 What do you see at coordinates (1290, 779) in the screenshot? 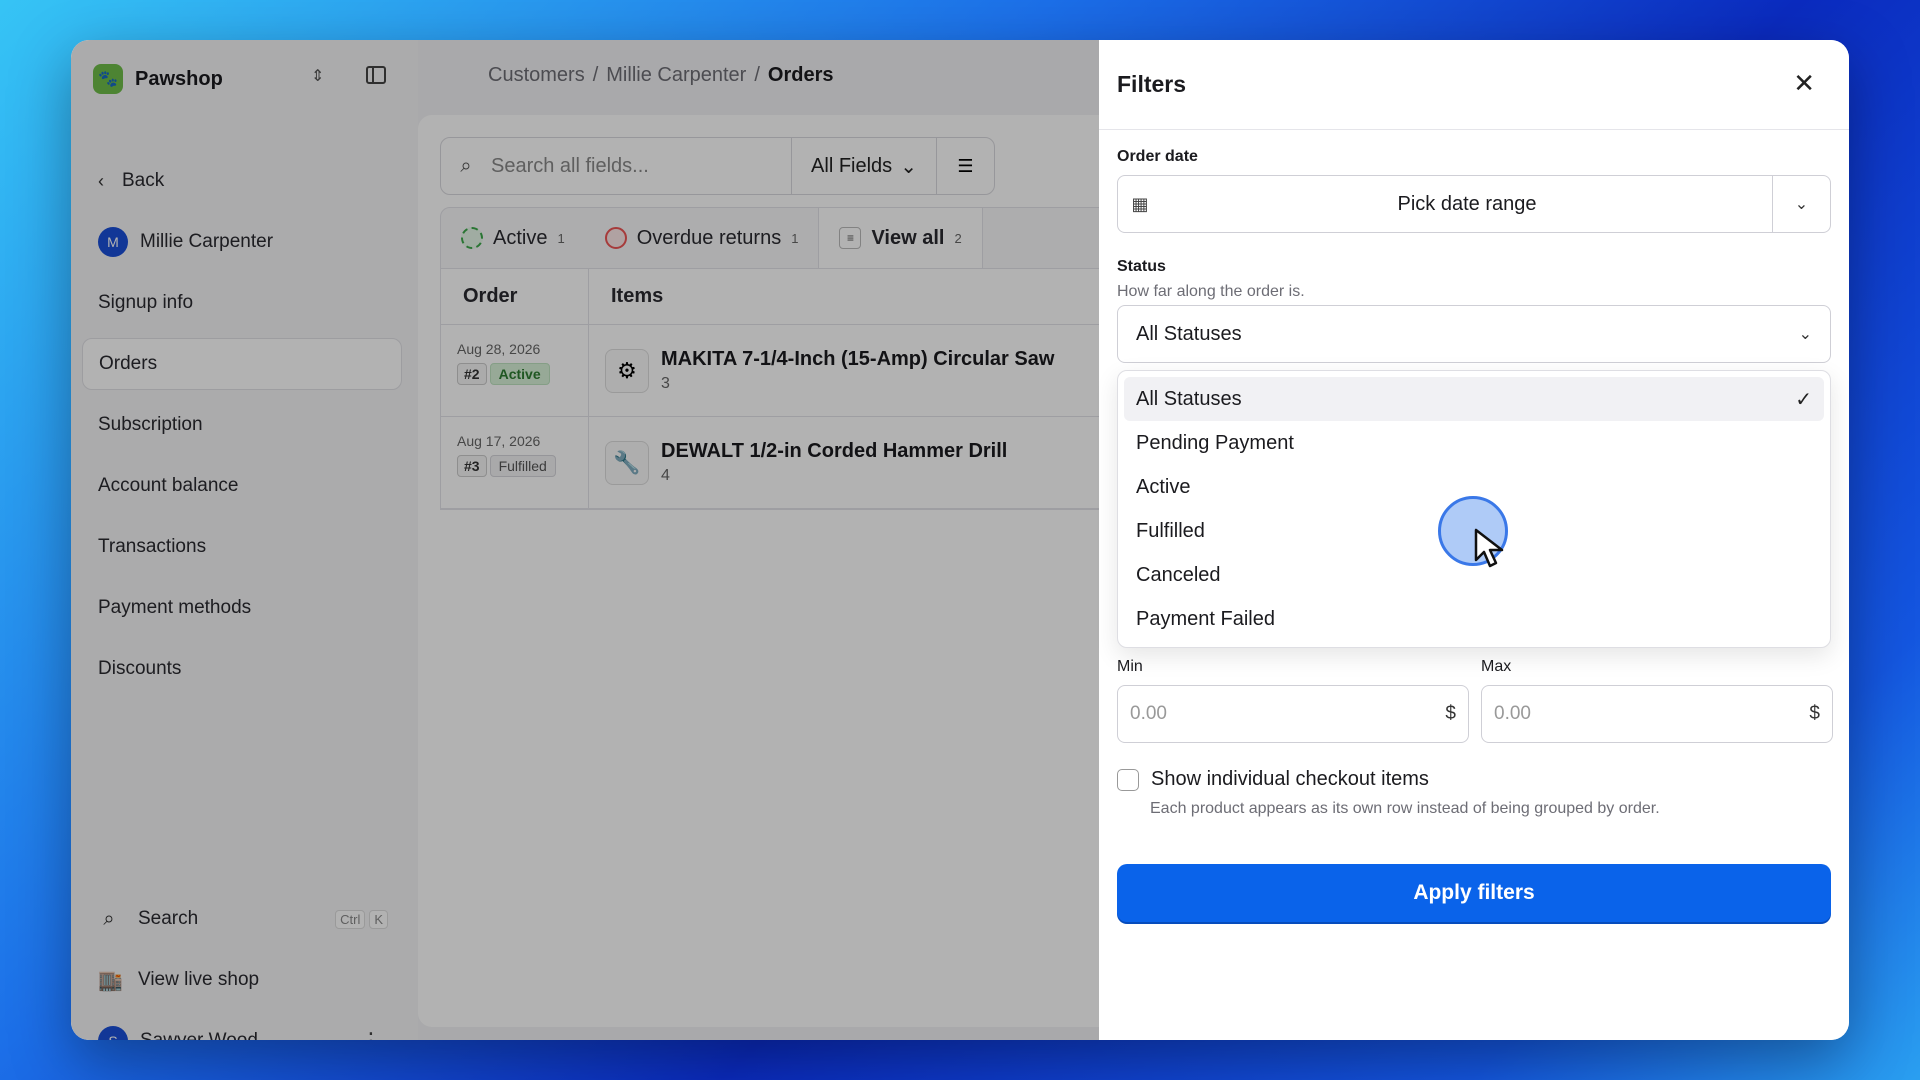
I see `checkbox-label: Show individual checkout items` at bounding box center [1290, 779].